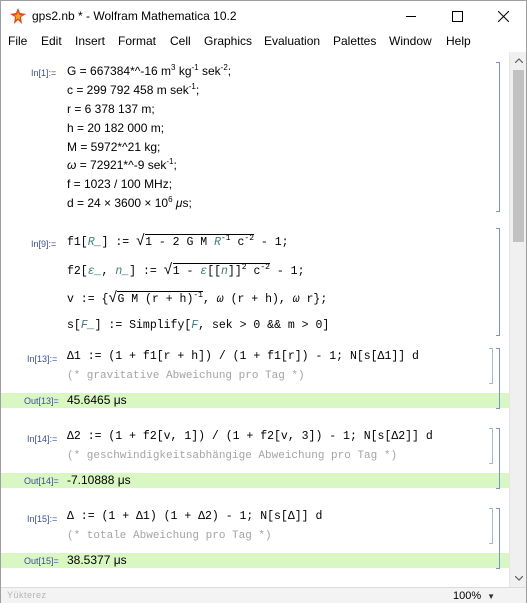 The image size is (527, 603). Describe the element at coordinates (44, 244) in the screenshot. I see `input-label: In[9]:=` at that location.